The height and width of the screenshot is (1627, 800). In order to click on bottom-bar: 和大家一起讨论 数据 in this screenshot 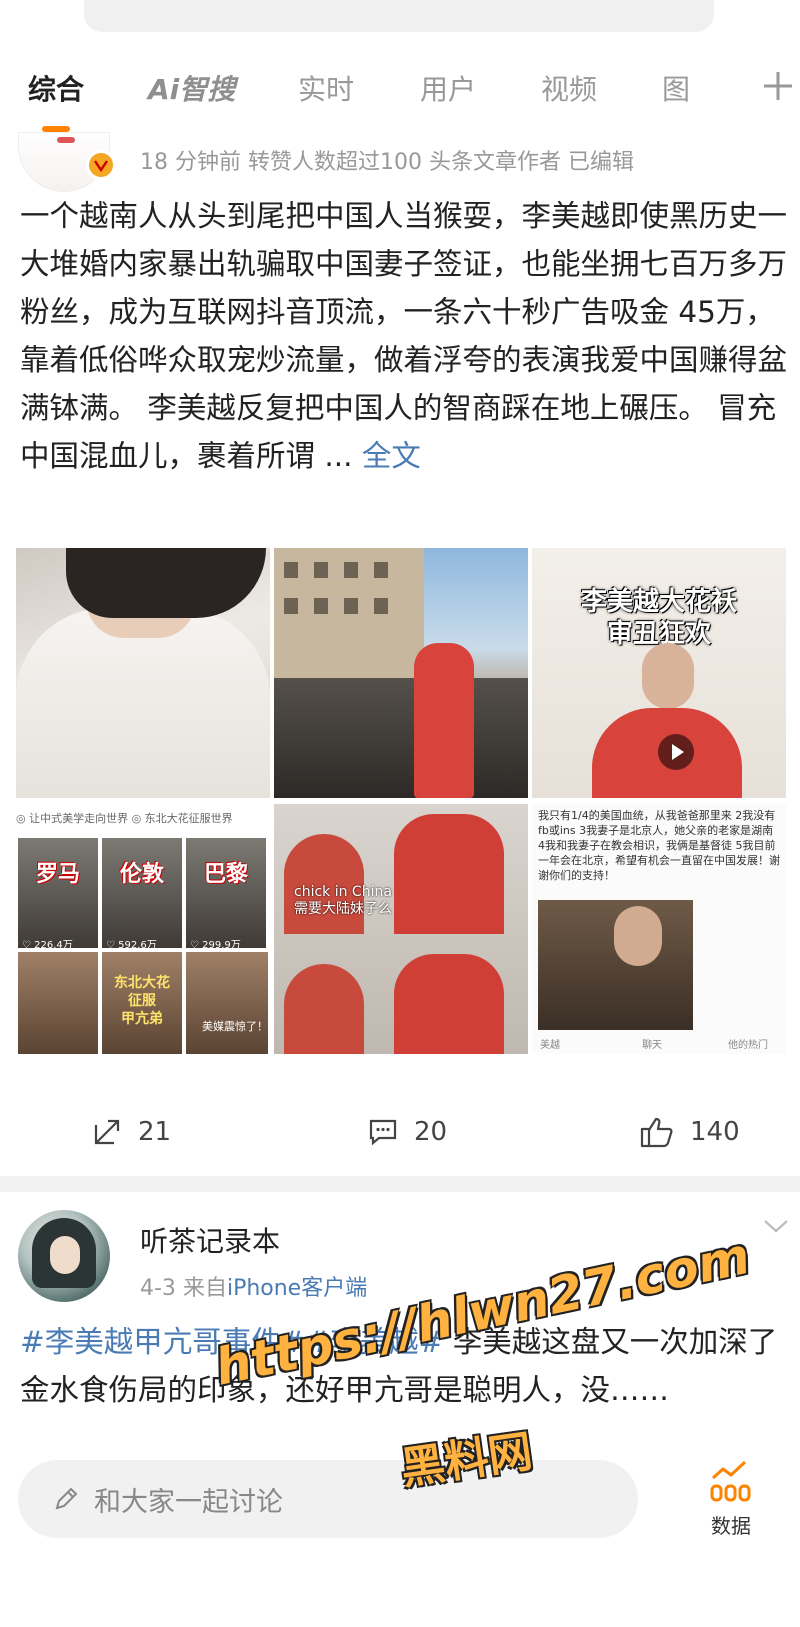, I will do `click(400, 1528)`.